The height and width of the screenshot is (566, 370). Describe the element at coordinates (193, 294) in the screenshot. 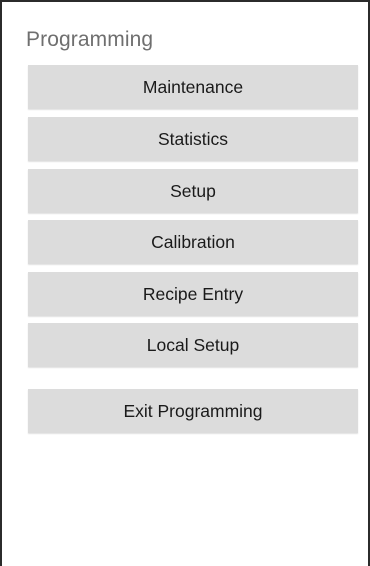

I see `recipe-entry-button: Recipe Entry` at that location.